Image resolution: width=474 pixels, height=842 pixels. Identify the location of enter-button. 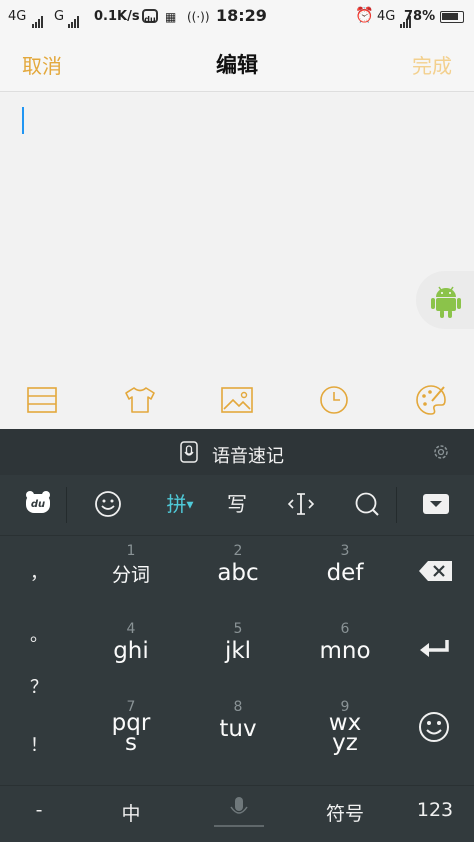
(435, 653).